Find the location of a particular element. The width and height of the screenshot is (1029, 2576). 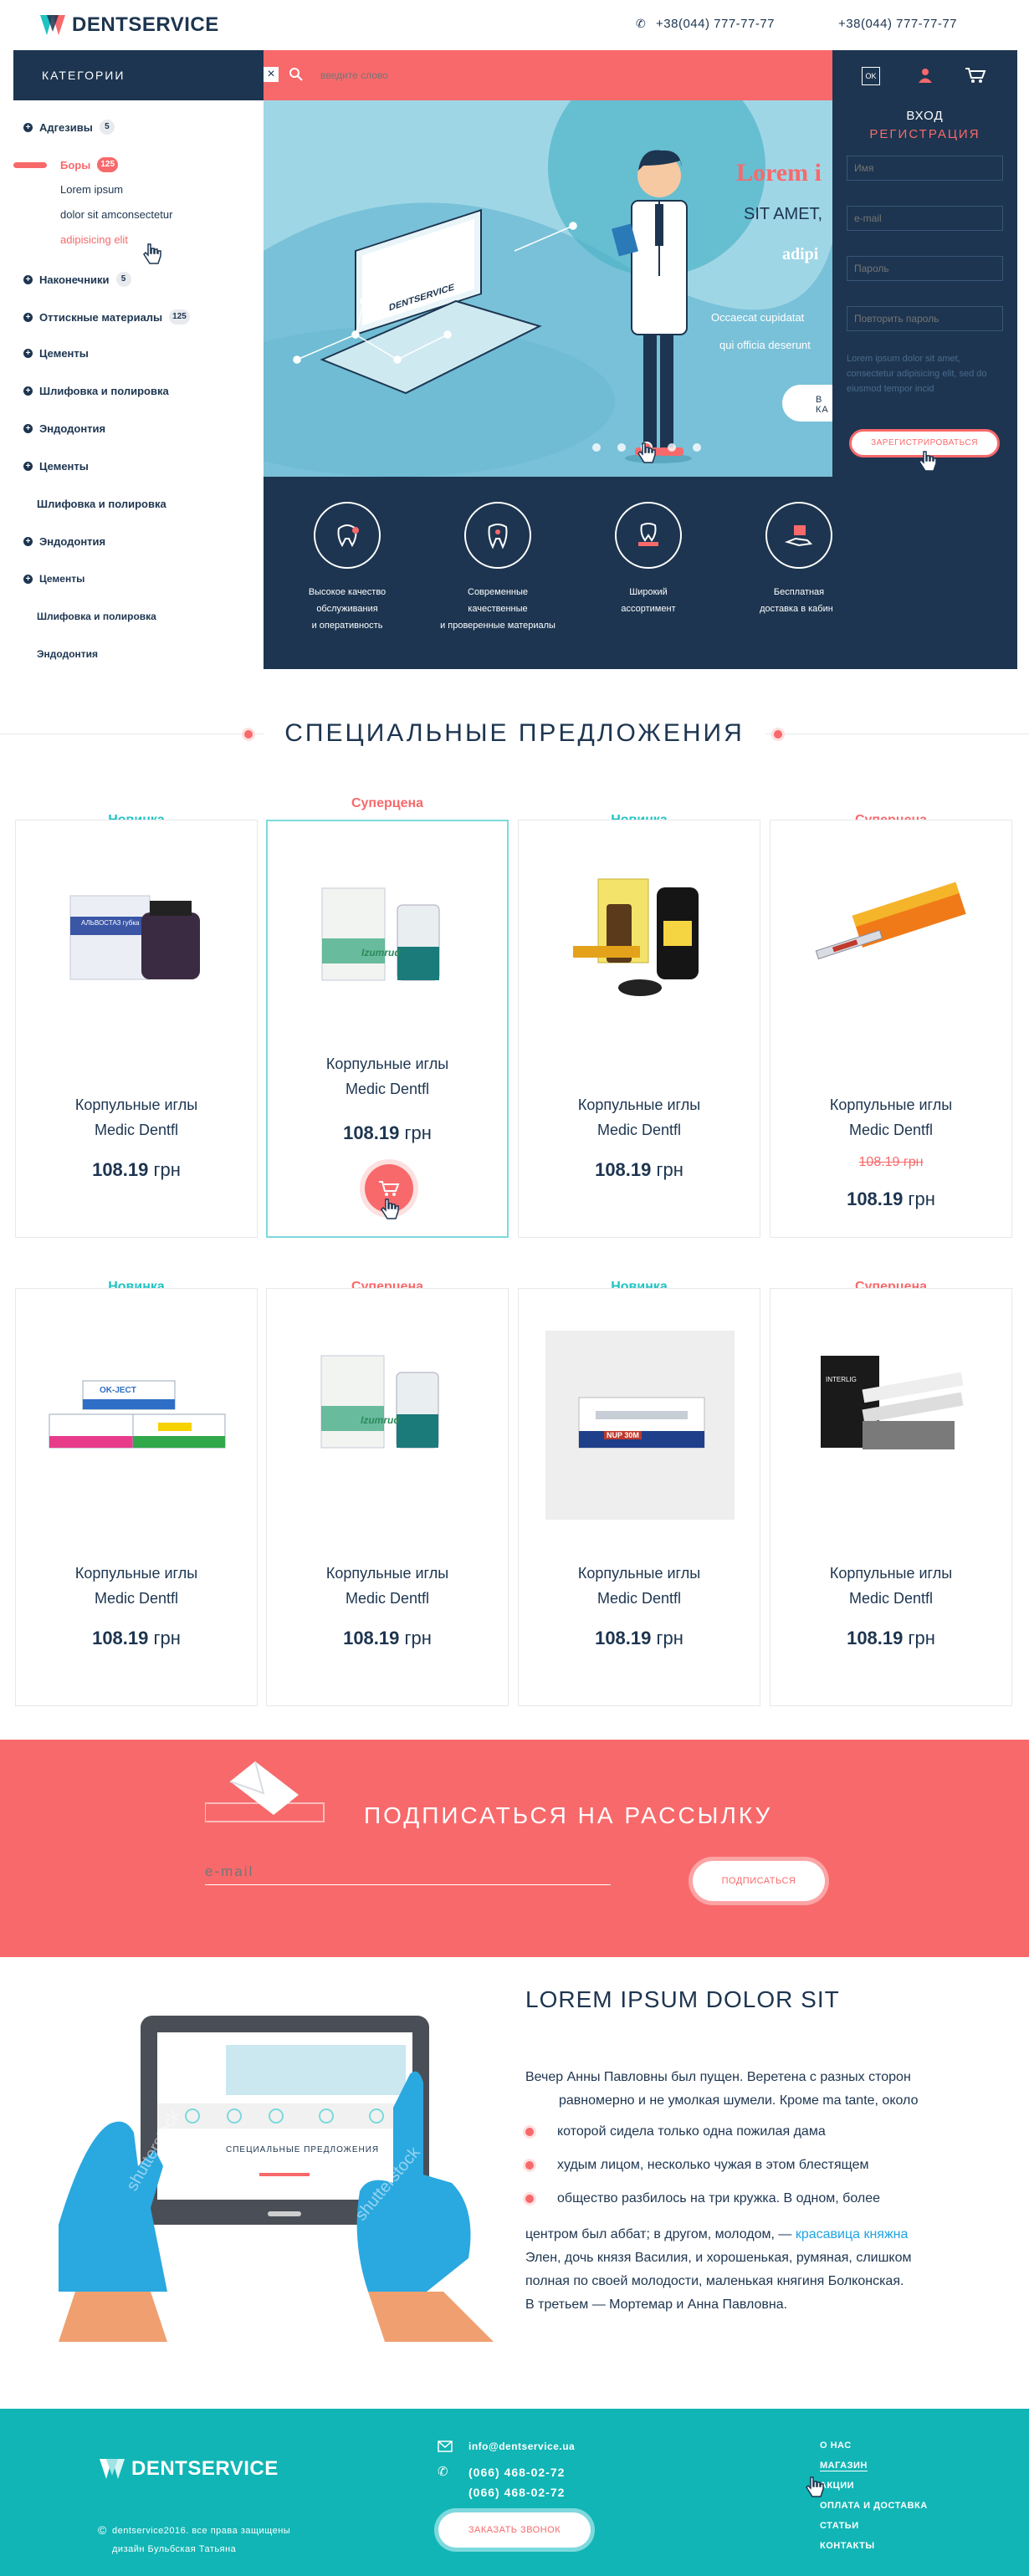

product-card: Корпульные иглы Medic Dentfl 108.19 грн is located at coordinates (639, 1029).